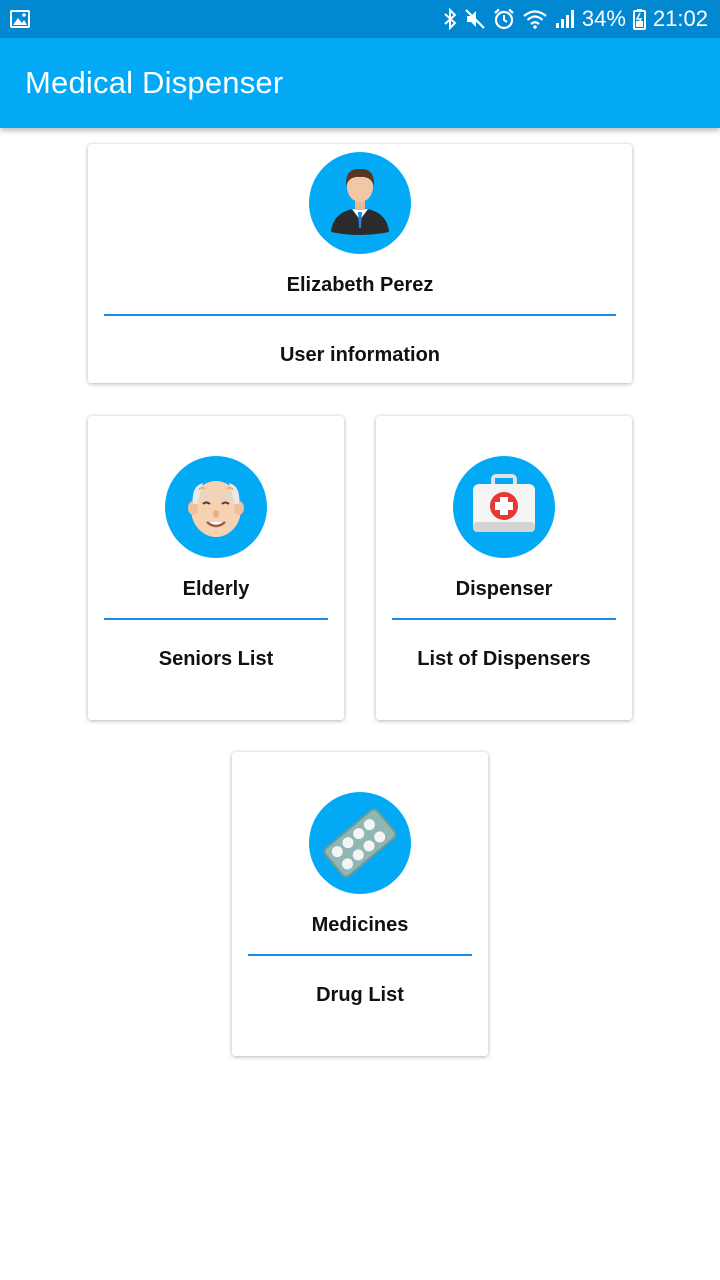 The image size is (720, 1280). What do you see at coordinates (360, 995) in the screenshot?
I see `drug-list-label: Drug List` at bounding box center [360, 995].